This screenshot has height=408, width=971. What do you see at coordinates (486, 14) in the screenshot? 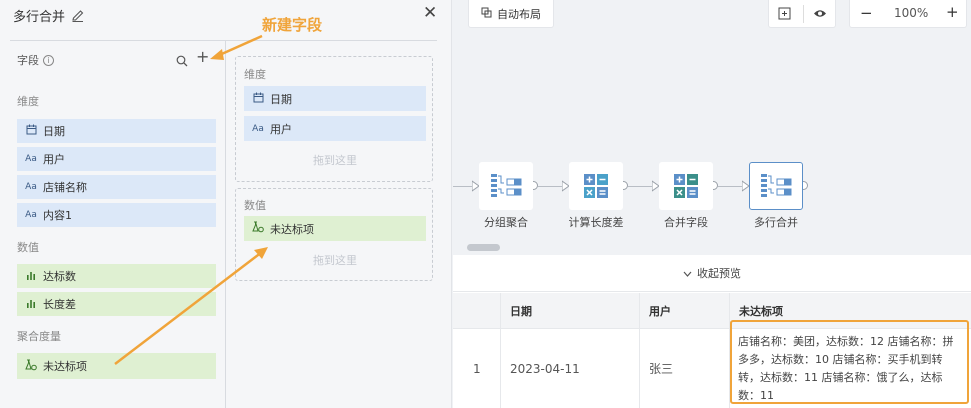
I see `auto-layout-icon` at bounding box center [486, 14].